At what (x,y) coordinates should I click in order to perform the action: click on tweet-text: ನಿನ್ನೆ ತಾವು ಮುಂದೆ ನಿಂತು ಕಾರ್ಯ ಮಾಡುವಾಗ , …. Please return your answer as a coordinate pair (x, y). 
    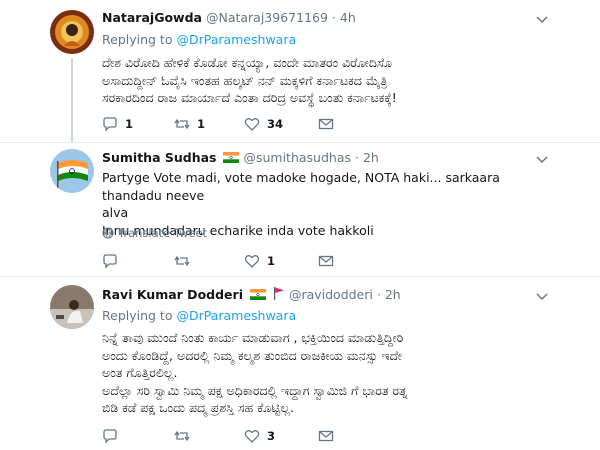
    Looking at the image, I should click on (322, 373).